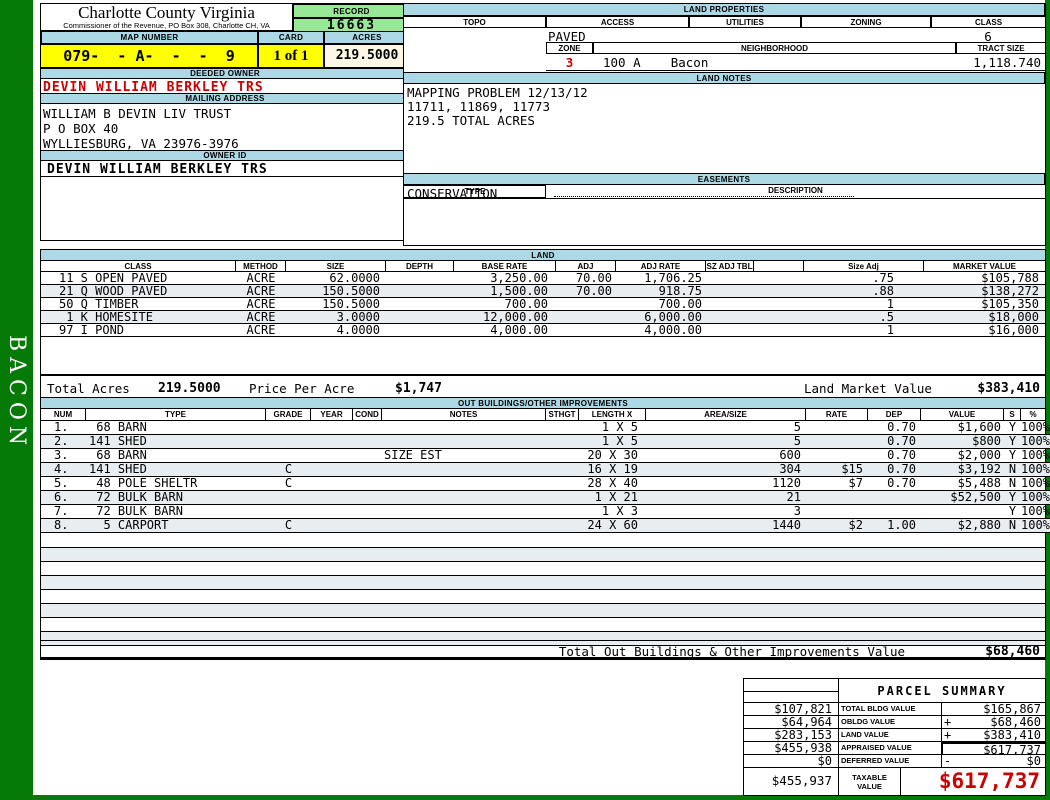 Image resolution: width=1050 pixels, height=800 pixels. Describe the element at coordinates (895, 761) in the screenshot. I see `parcel-summary-row-5: $0 DEFERRED VALUE - $0` at that location.